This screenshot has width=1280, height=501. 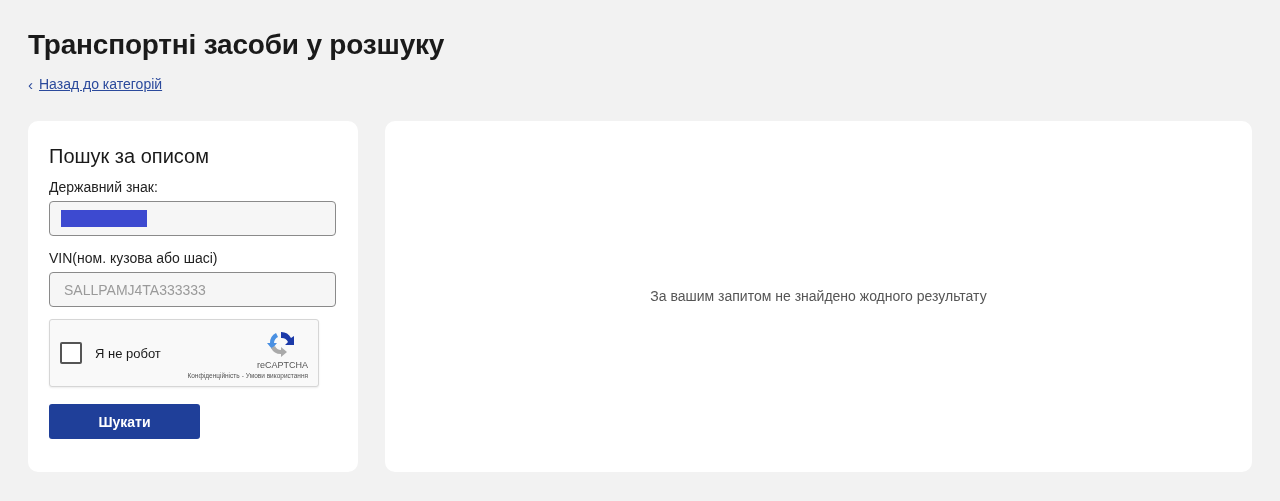 I want to click on chevron-left-icon: ‹, so click(x=30, y=84).